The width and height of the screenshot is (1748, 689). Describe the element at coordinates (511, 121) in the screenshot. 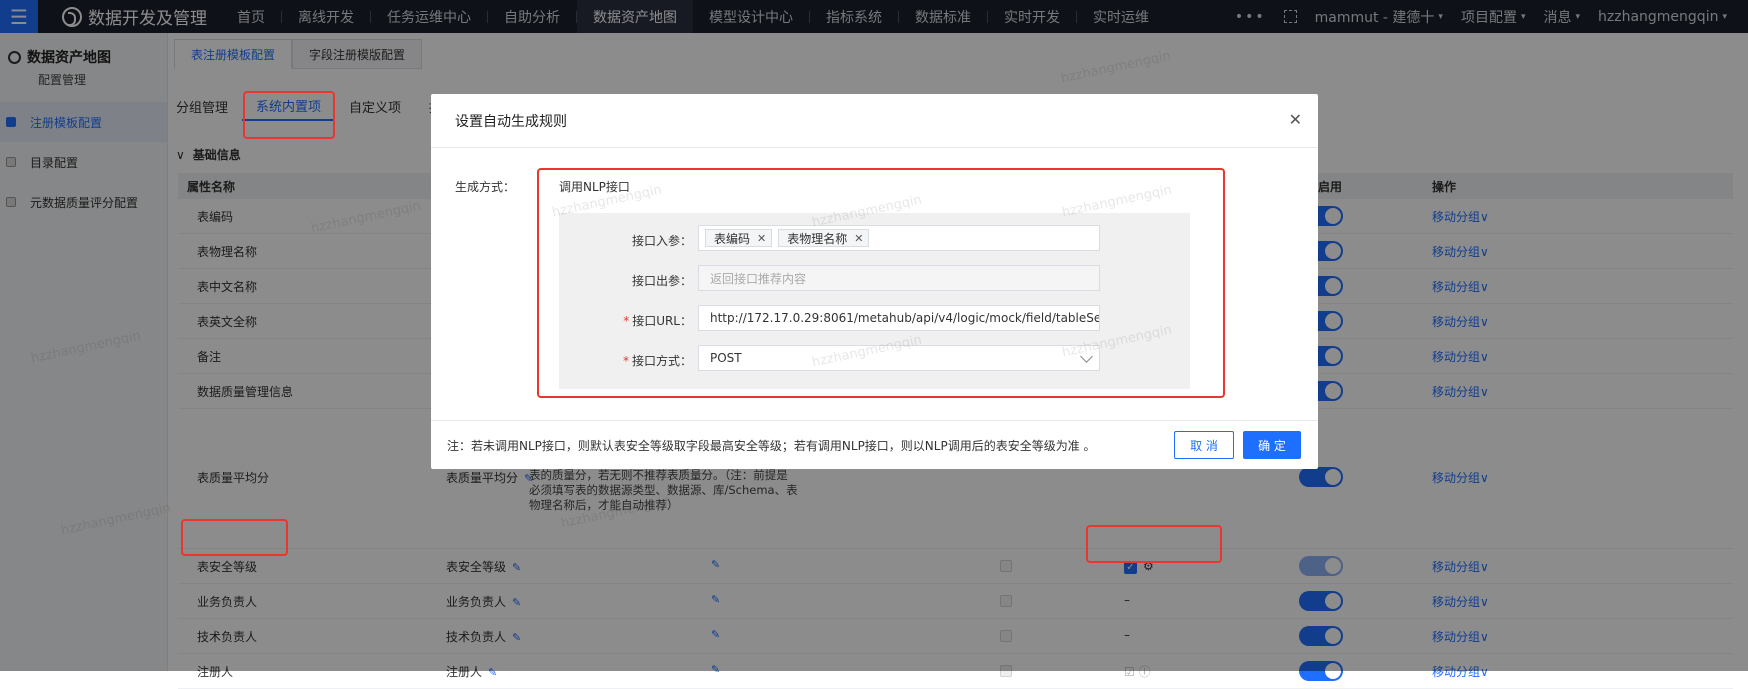

I see `dialog-title: 设置自动生成规则` at that location.